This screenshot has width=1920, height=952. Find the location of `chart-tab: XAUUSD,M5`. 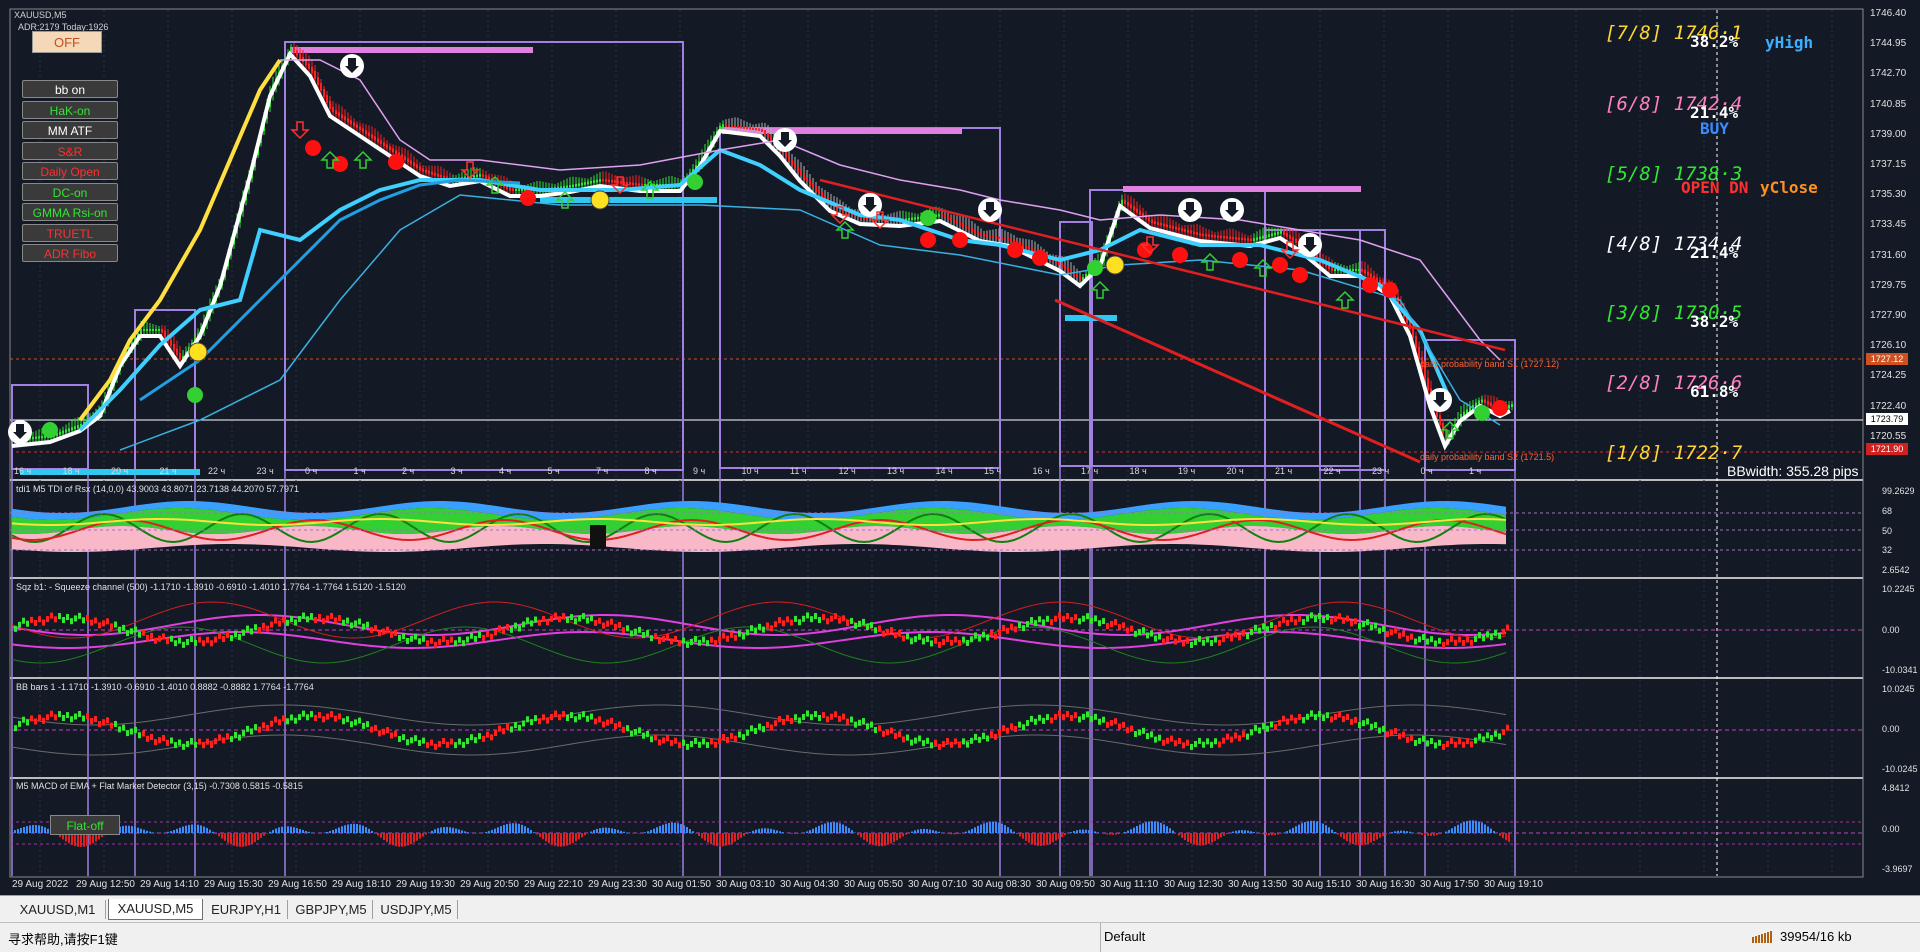

chart-tab: XAUUSD,M5 is located at coordinates (155, 909).